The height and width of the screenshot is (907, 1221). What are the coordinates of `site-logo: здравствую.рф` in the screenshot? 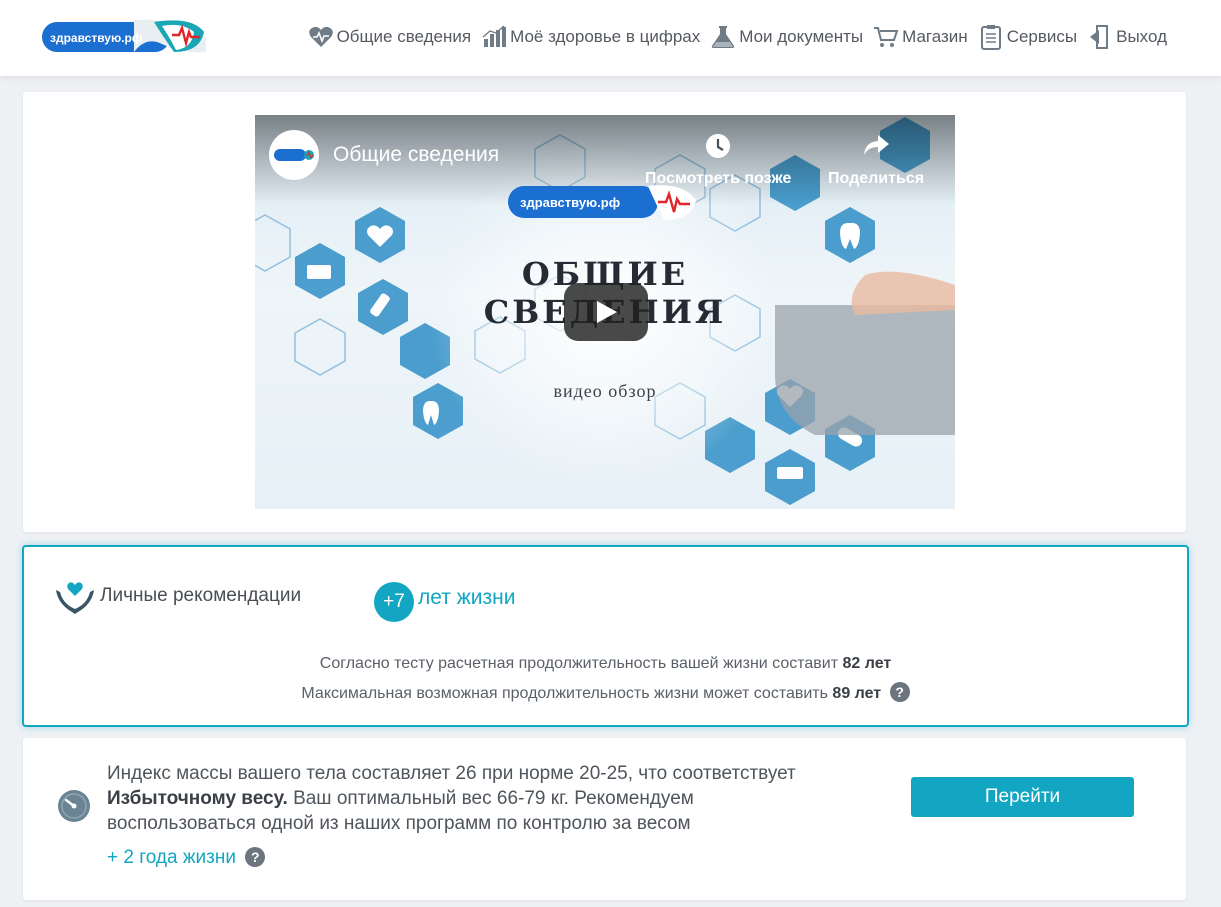 It's located at (124, 37).